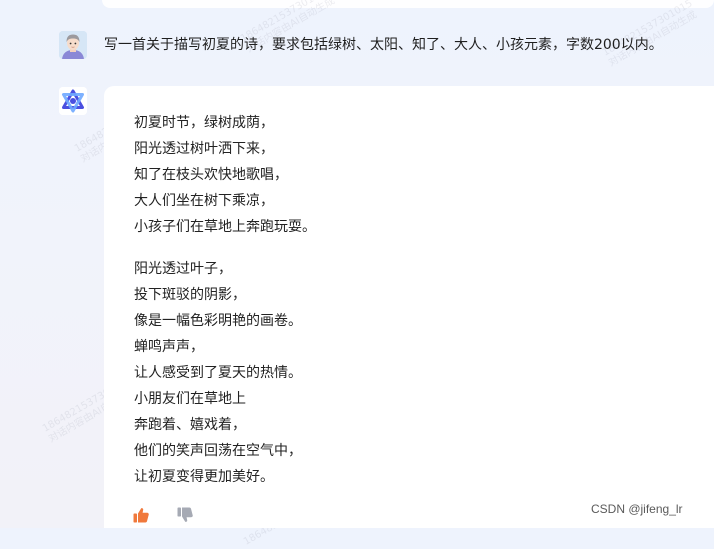 This screenshot has width=714, height=549. What do you see at coordinates (218, 321) in the screenshot?
I see `poem-line: 像是一幅色彩明艳的画卷。` at bounding box center [218, 321].